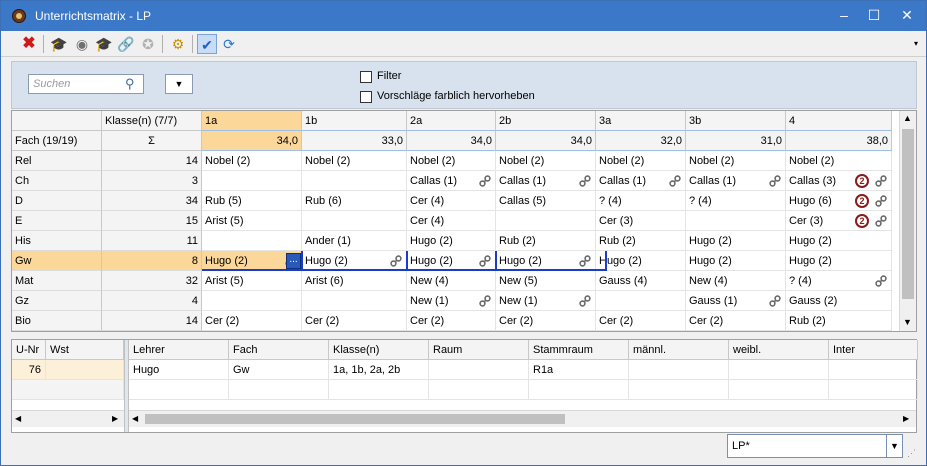  I want to click on detail-cell: R1a, so click(579, 370).